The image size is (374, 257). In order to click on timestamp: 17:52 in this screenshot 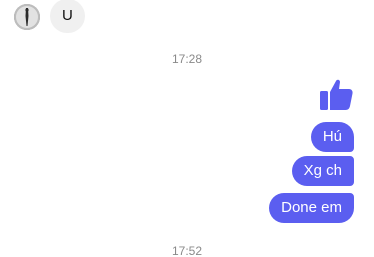, I will do `click(187, 250)`.